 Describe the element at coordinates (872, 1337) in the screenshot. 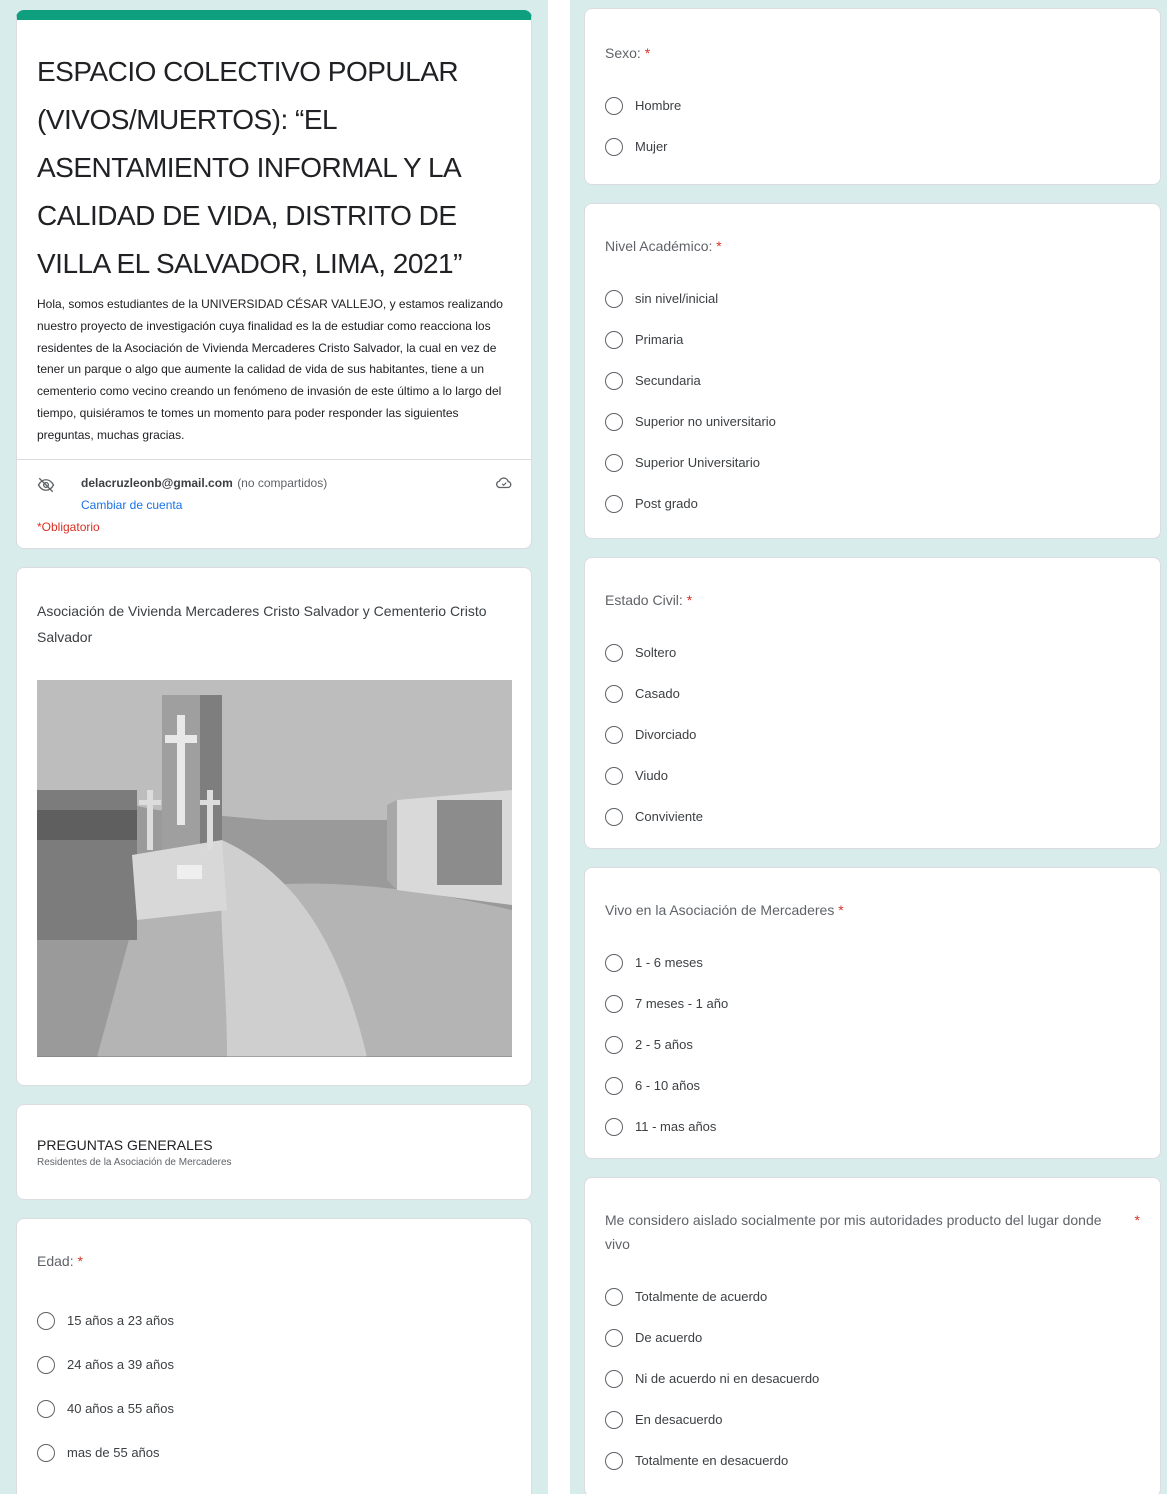

I see `radio-option: De acuerdo` at that location.